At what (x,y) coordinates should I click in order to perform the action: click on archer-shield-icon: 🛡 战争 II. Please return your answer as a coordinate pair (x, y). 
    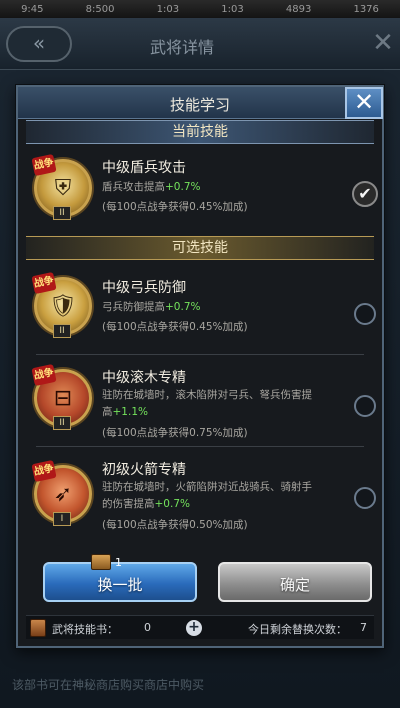
    Looking at the image, I should click on (61, 304).